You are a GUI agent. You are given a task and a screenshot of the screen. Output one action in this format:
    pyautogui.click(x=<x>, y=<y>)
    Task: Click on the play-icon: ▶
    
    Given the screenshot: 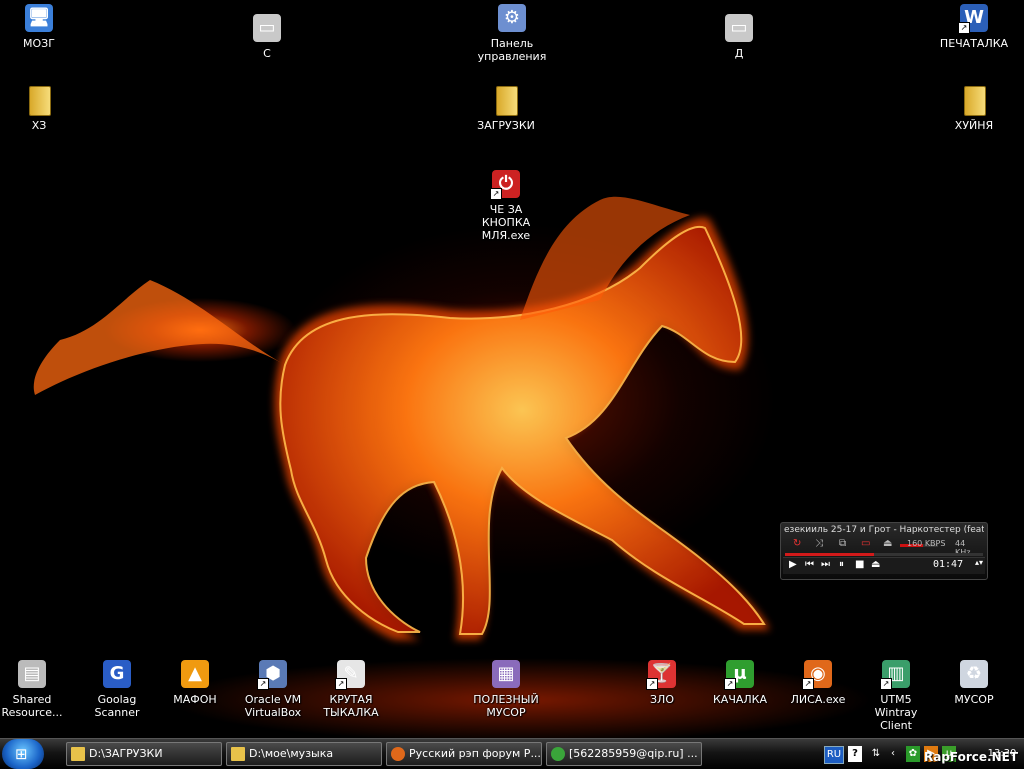 What is the action you would take?
    pyautogui.click(x=793, y=564)
    